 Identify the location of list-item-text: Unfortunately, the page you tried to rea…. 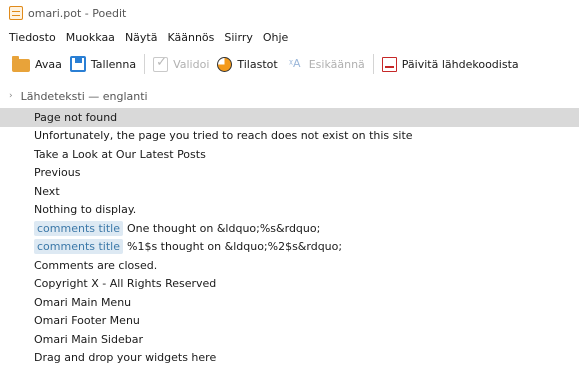
(223, 136).